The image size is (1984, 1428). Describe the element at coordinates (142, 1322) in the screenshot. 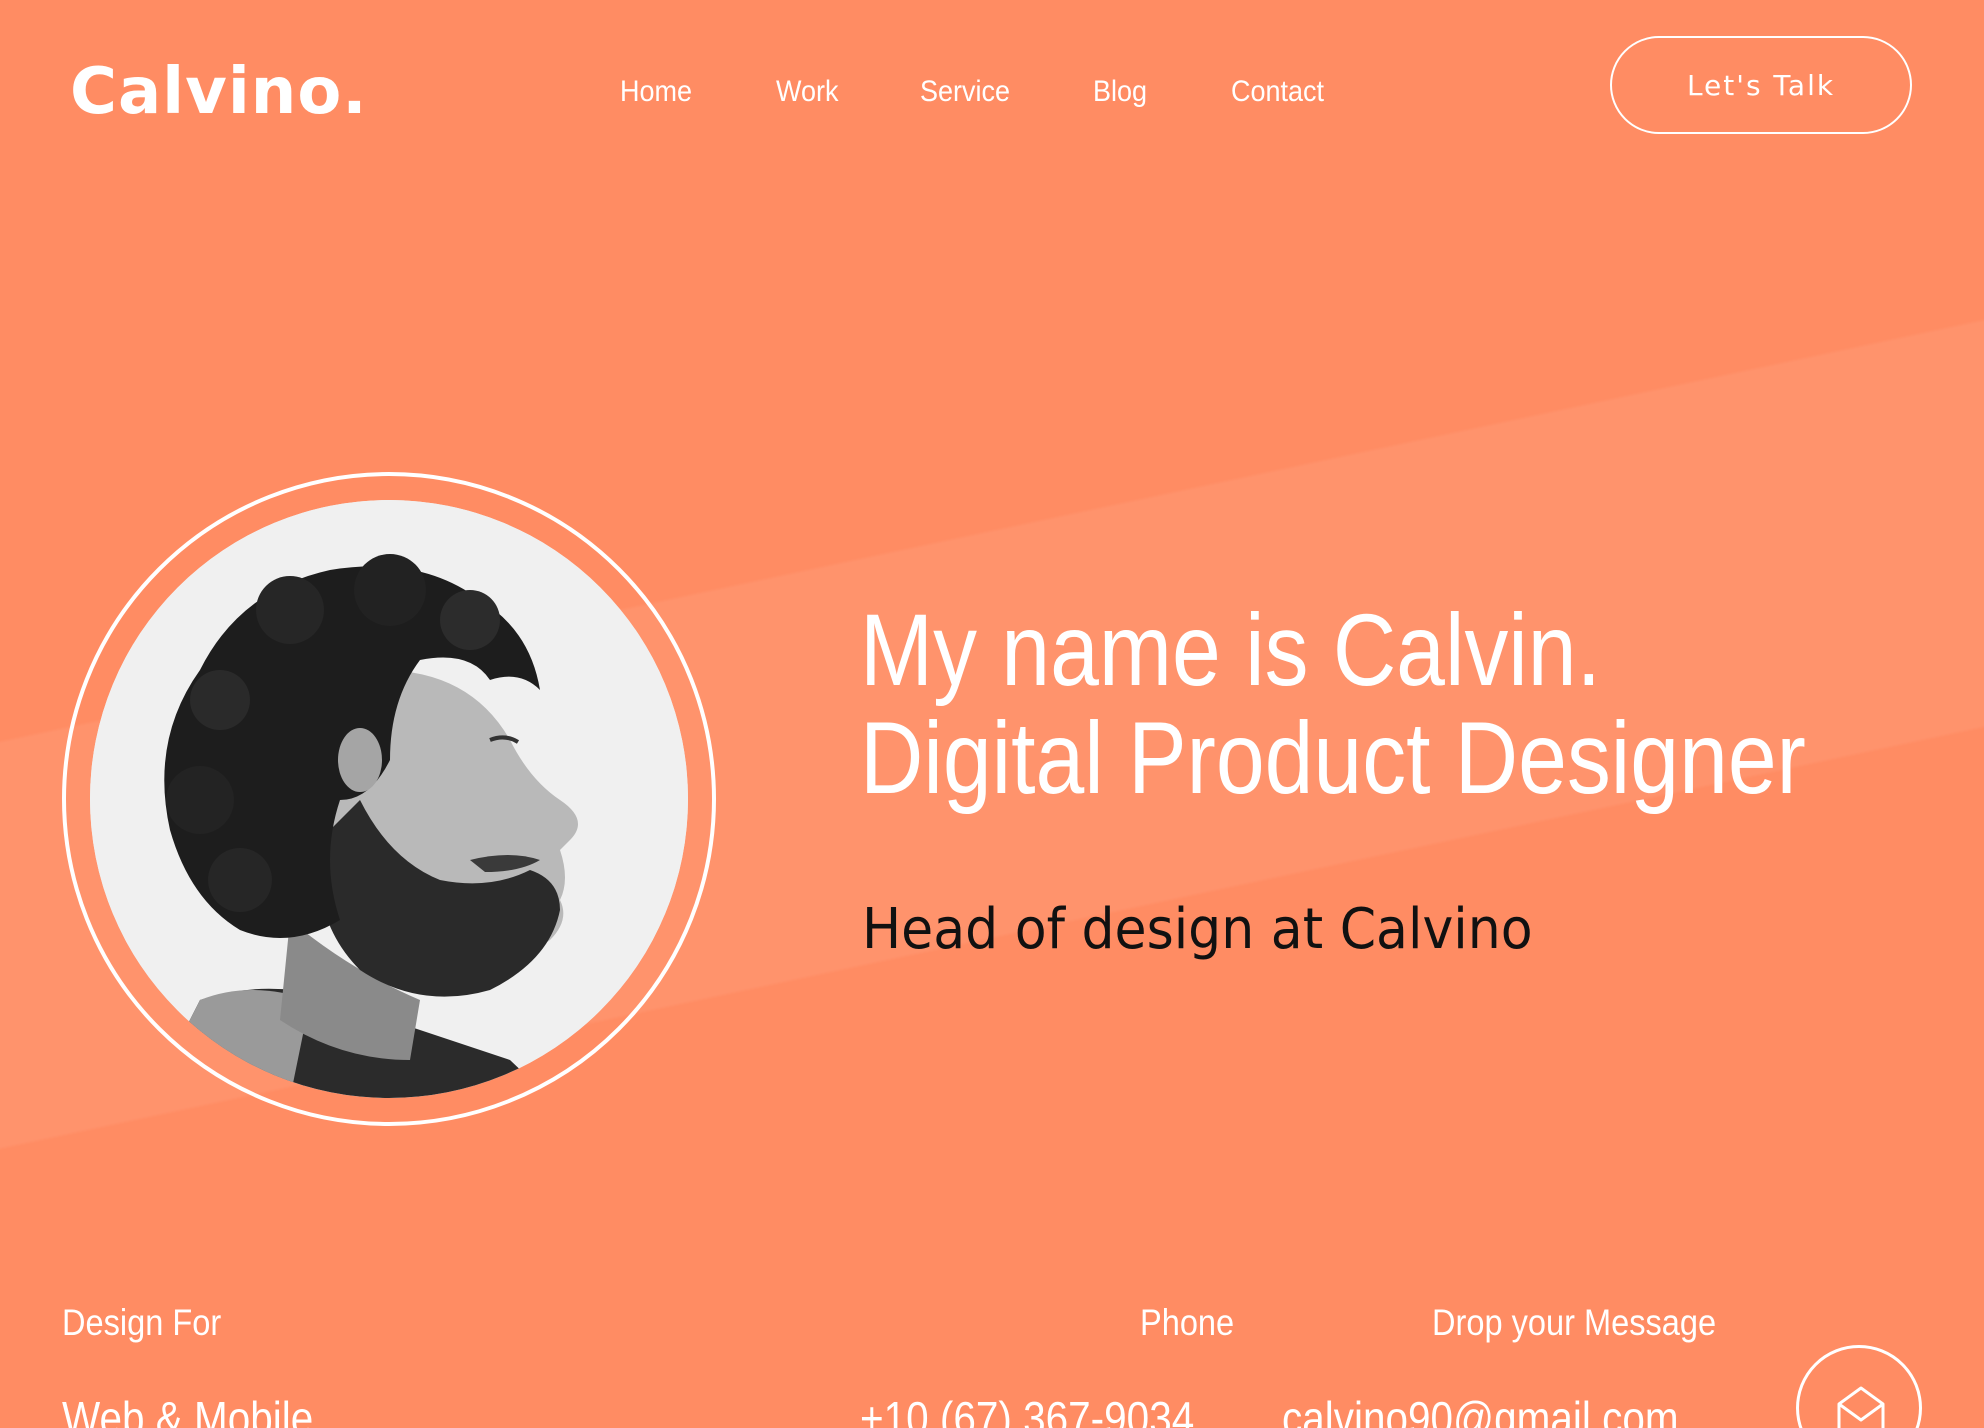

I see `design-for-label: Design For` at that location.